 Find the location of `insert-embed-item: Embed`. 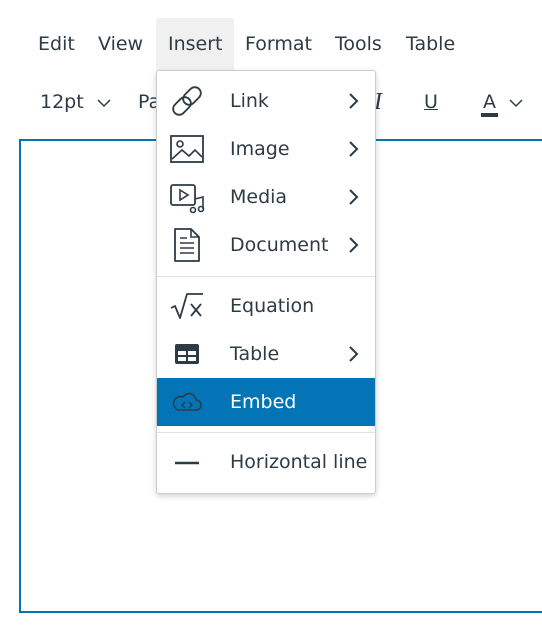

insert-embed-item: Embed is located at coordinates (266, 402).